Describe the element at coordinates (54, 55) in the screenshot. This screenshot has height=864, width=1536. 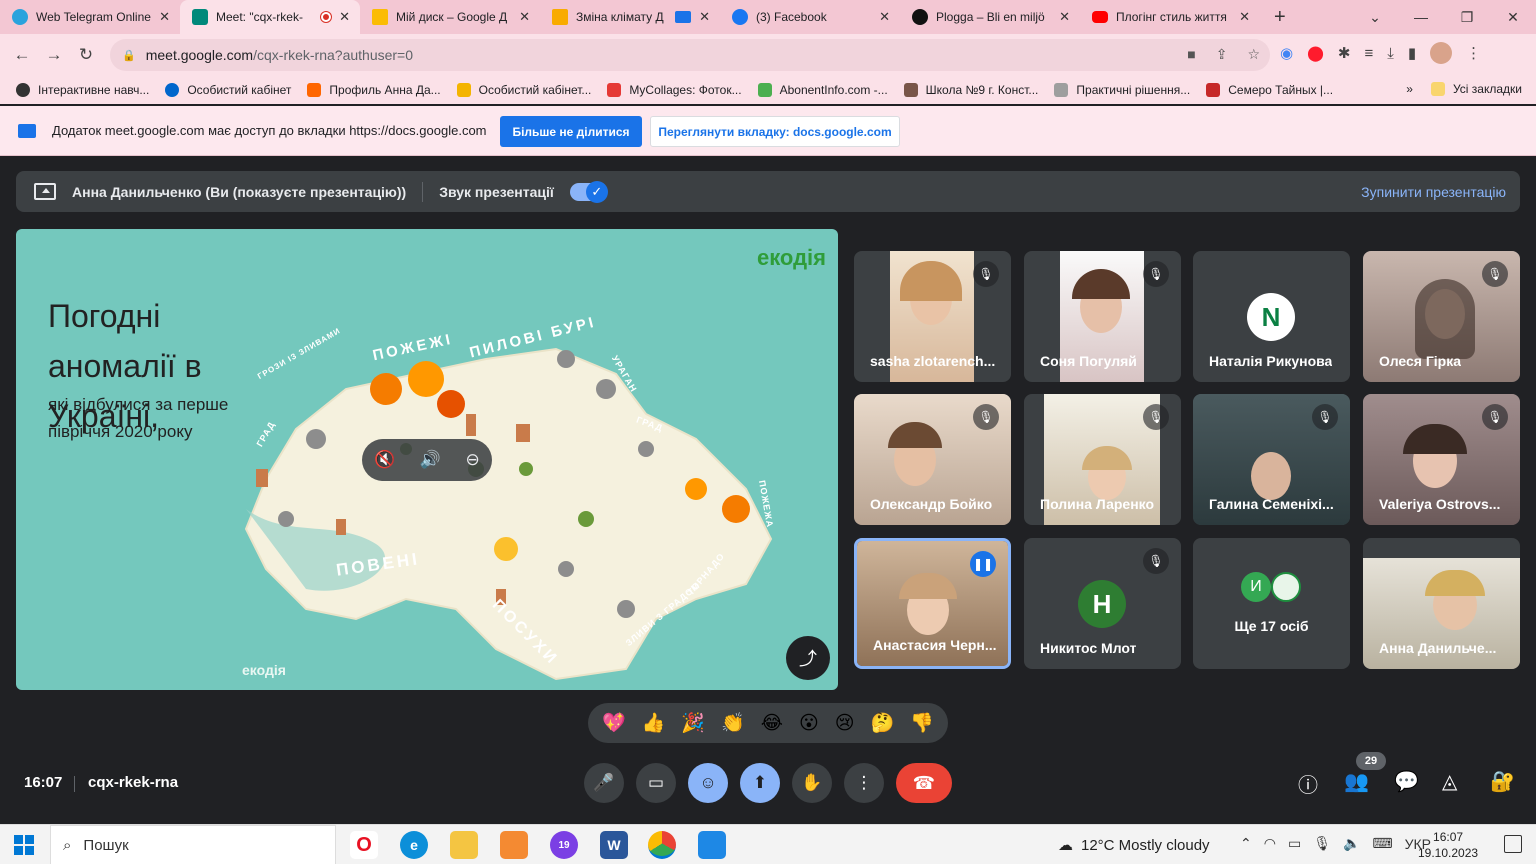
I see `forward-icon: →` at that location.